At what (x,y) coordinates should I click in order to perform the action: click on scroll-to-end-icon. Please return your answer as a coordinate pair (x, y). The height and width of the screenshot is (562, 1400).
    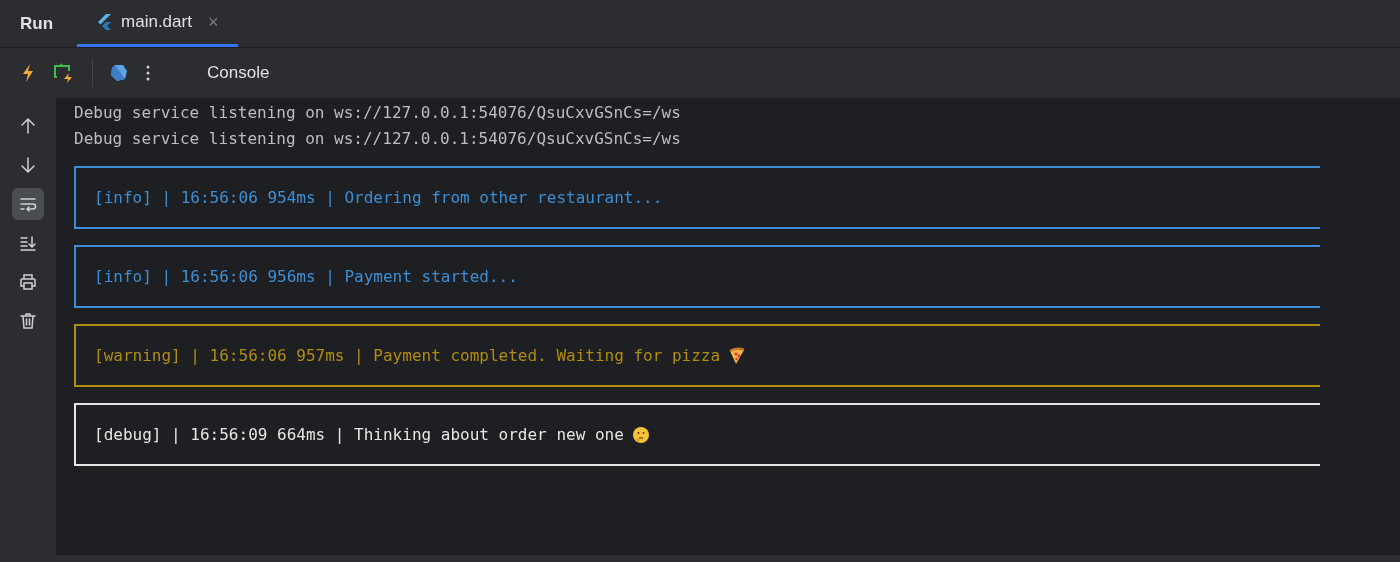
    Looking at the image, I should click on (28, 243).